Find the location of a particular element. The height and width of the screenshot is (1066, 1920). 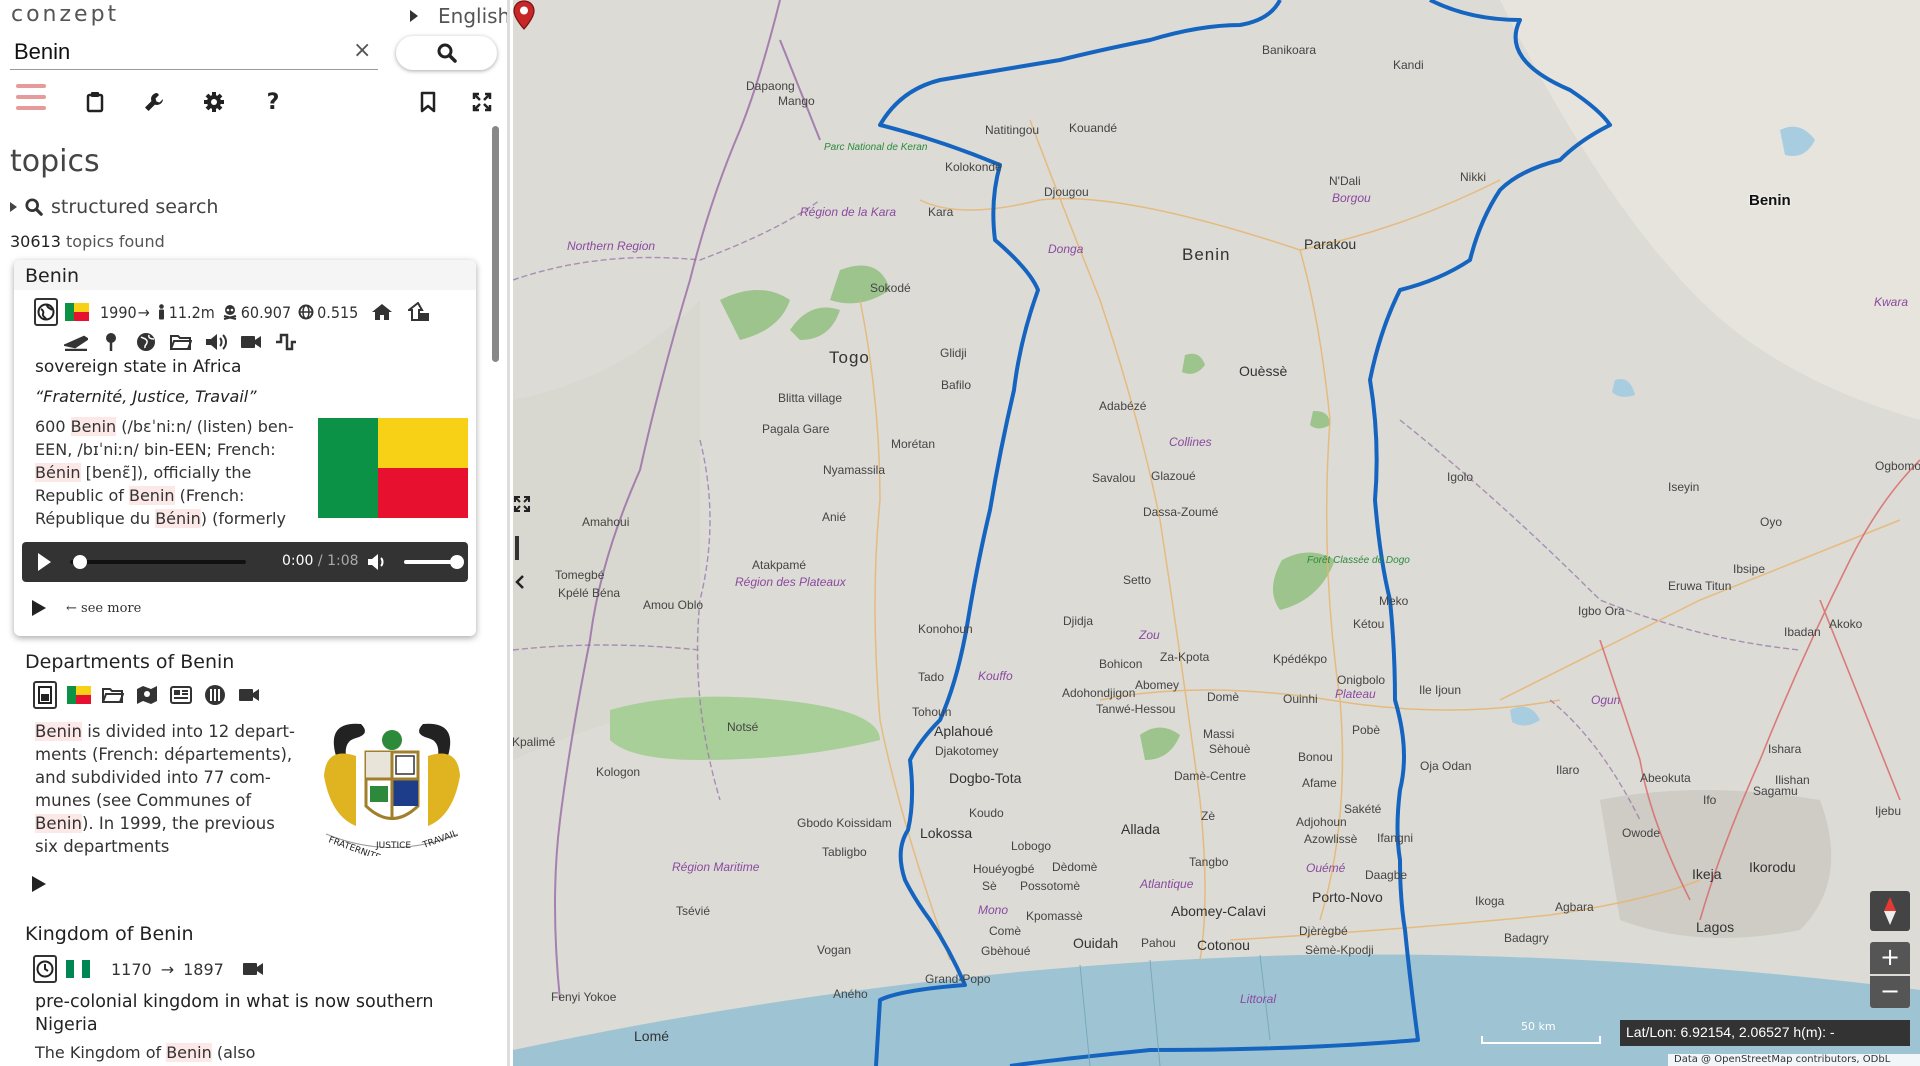

tools-button is located at coordinates (154, 102).